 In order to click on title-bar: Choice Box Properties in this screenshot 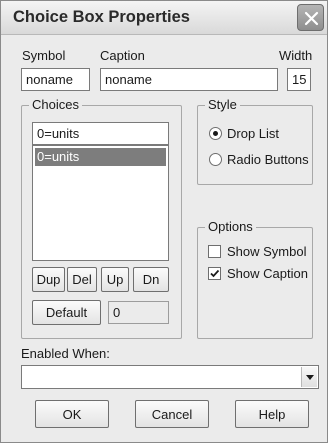, I will do `click(164, 18)`.